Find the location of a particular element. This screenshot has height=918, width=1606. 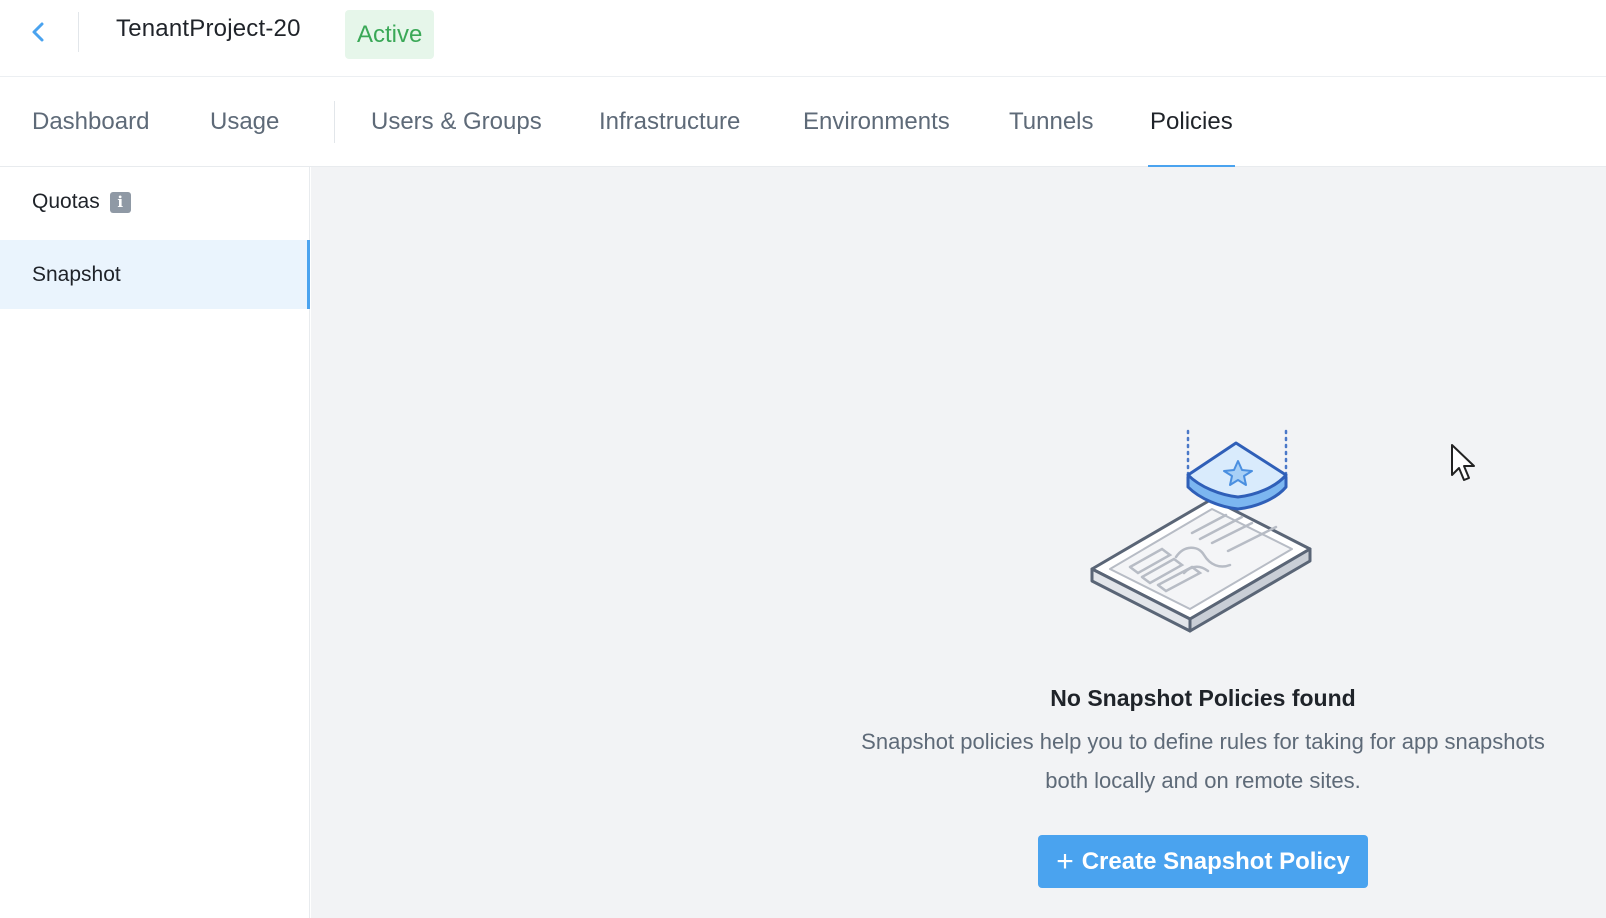

tab-policies: Policies is located at coordinates (1191, 122).